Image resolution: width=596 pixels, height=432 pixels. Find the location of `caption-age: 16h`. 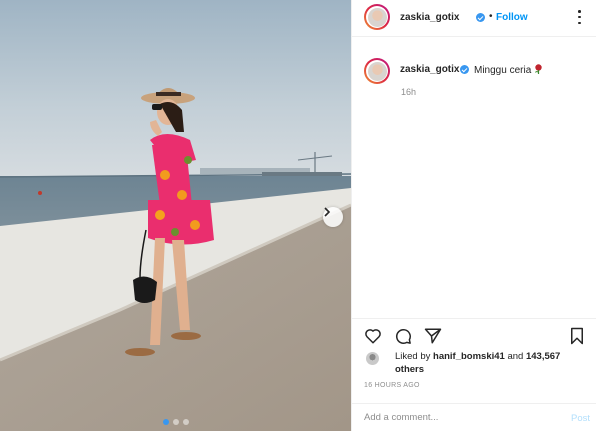

caption-age: 16h is located at coordinates (408, 92).